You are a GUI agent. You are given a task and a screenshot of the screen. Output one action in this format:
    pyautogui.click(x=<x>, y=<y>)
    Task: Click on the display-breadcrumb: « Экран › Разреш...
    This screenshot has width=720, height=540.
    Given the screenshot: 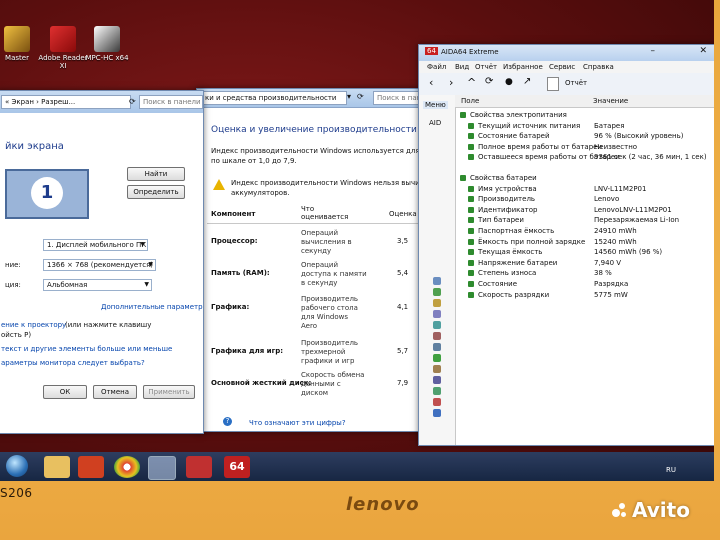 What is the action you would take?
    pyautogui.click(x=66, y=102)
    